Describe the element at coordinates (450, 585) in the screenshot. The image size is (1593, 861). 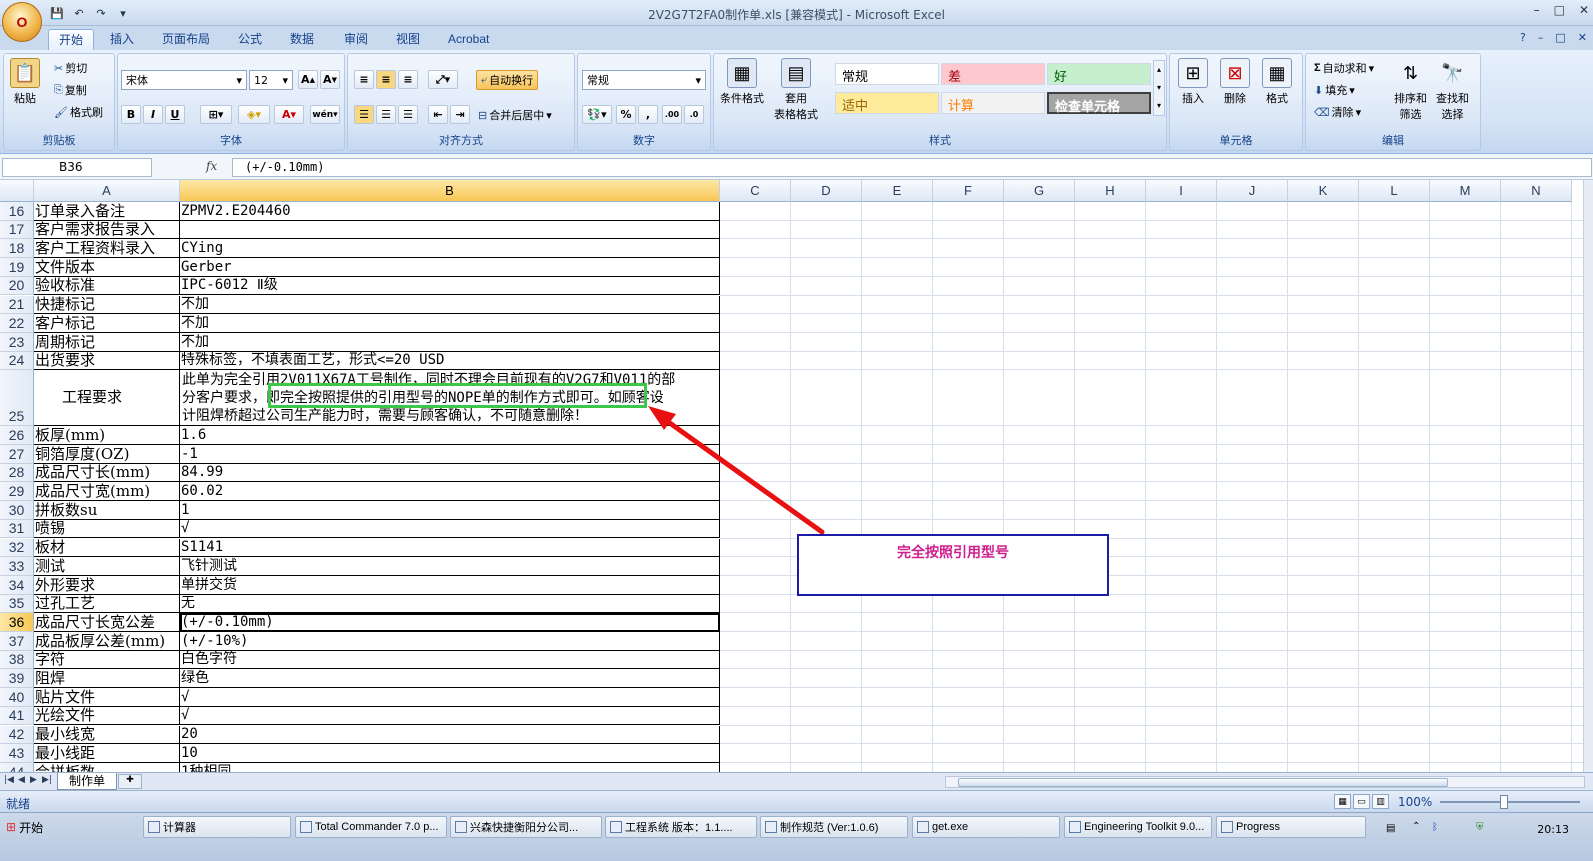
I see `cell-b: 单拼交货` at that location.